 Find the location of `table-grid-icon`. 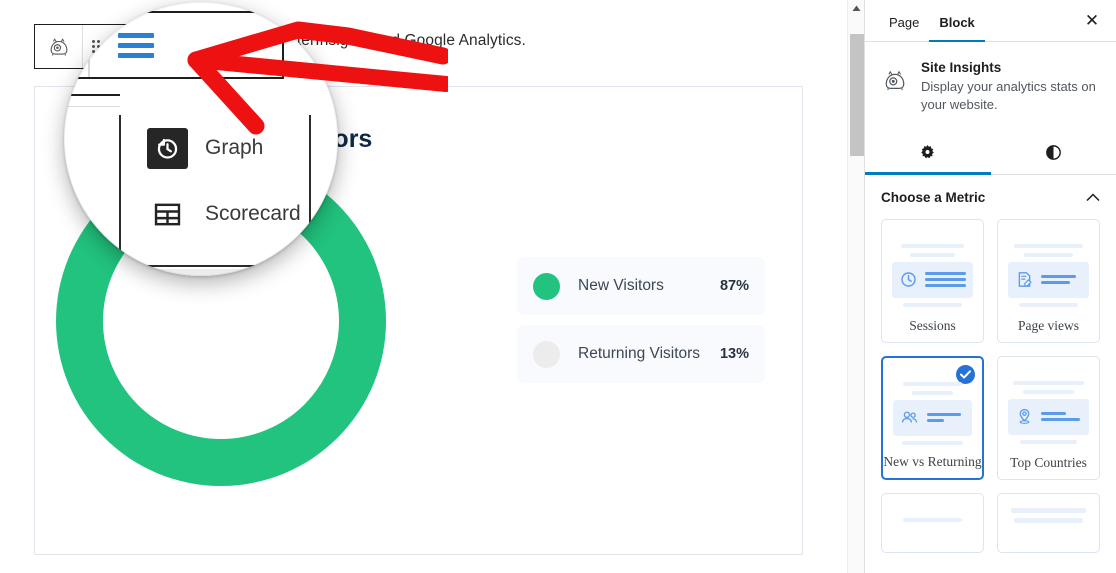

table-grid-icon is located at coordinates (167, 214).